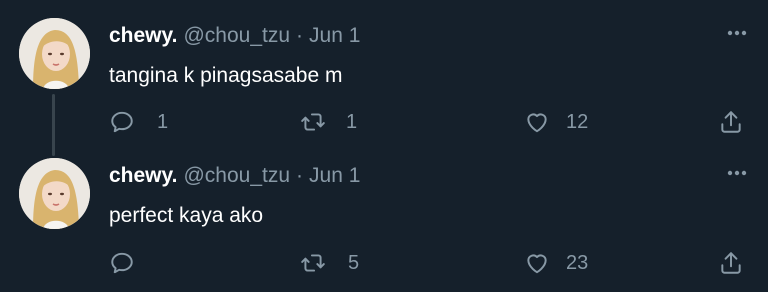 Image resolution: width=768 pixels, height=292 pixels. I want to click on reply-count: 1, so click(163, 121).